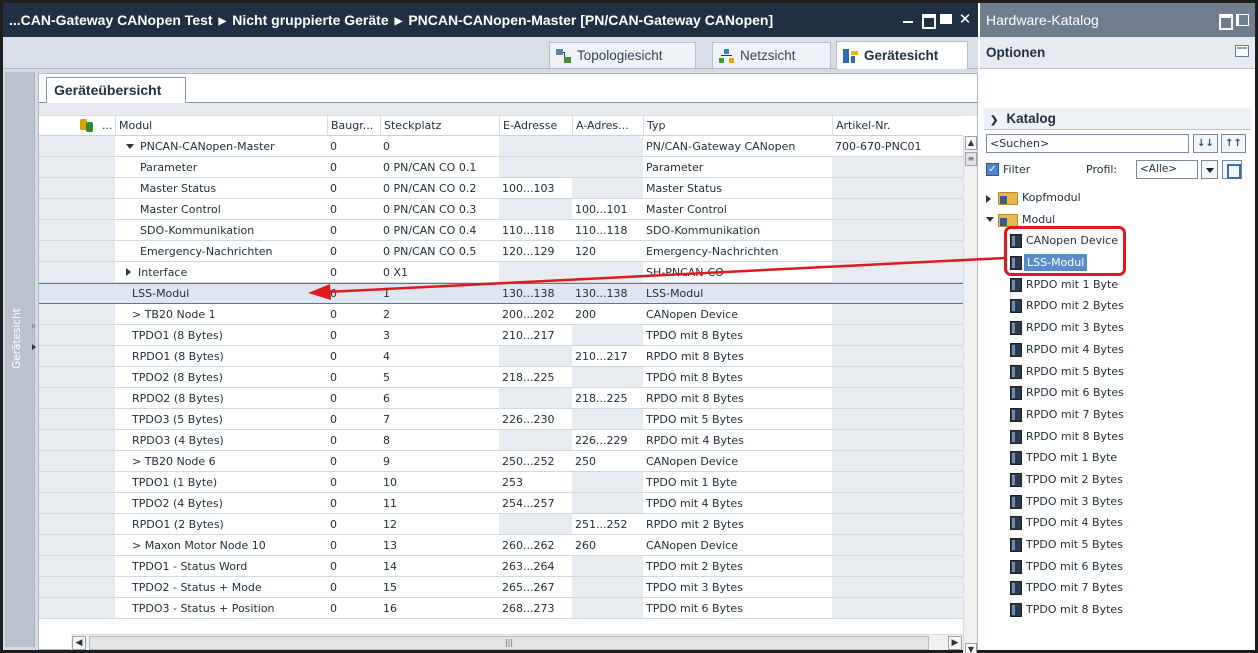 This screenshot has width=1258, height=653. What do you see at coordinates (111, 20) in the screenshot?
I see `breadcrumb-project: ...CAN-Gateway CANopen Test` at bounding box center [111, 20].